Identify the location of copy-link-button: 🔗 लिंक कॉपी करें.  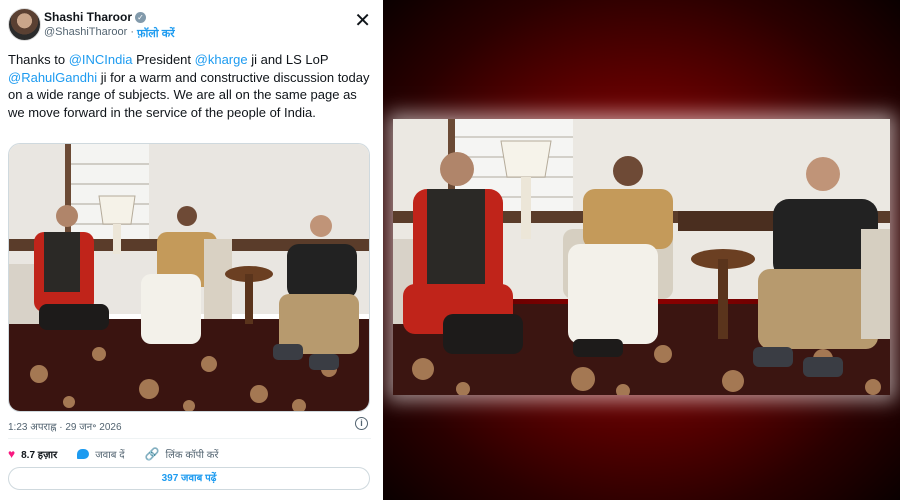
(182, 454).